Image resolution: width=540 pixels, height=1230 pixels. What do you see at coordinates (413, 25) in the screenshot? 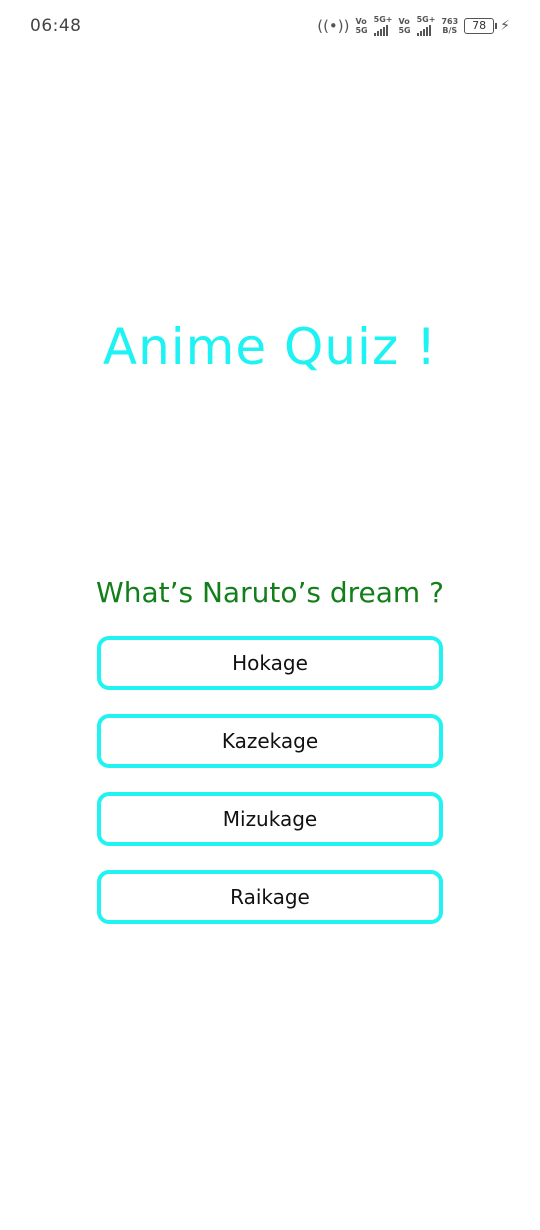
I see `status-icons: ((•)) Vo 5G 5G+ Vo 5G 5G+ 763 B/S 78 ⚡` at bounding box center [413, 25].